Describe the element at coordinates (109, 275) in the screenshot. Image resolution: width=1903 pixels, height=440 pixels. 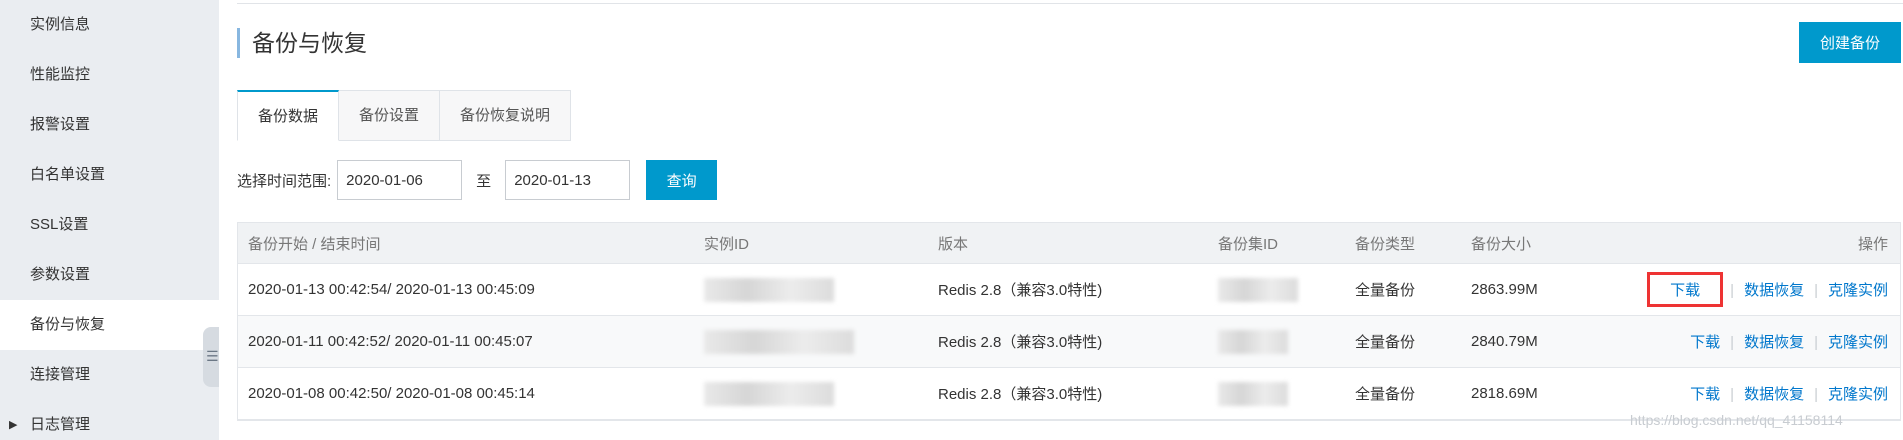
I see `sidebar-item-params: 参数设置` at that location.